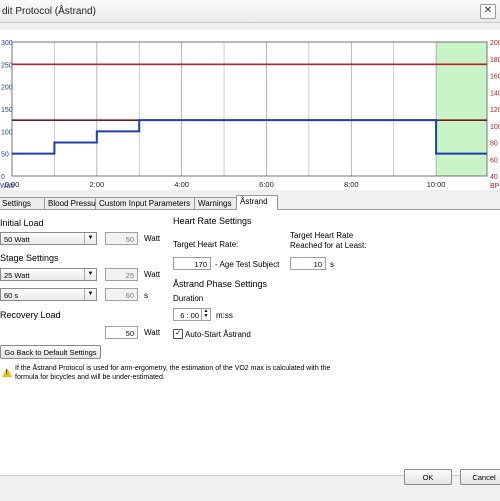 The width and height of the screenshot is (500, 501). I want to click on autostart-checkbox: ✓, so click(178, 334).